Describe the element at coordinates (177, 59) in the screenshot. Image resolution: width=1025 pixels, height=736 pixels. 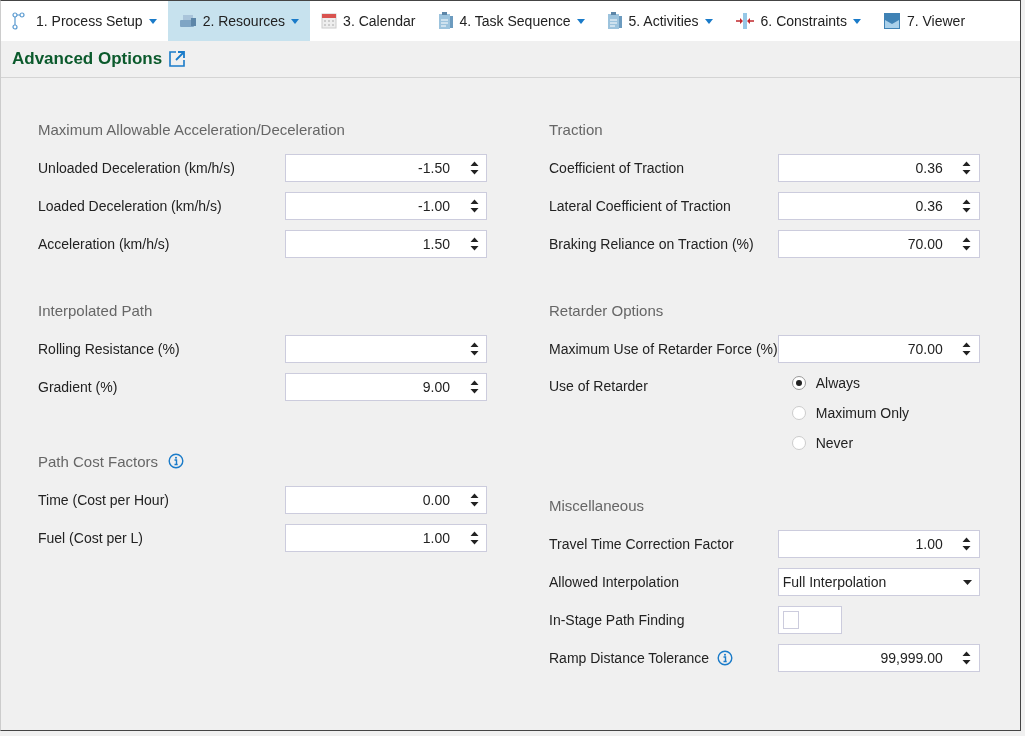
I see `external-link-icon` at that location.